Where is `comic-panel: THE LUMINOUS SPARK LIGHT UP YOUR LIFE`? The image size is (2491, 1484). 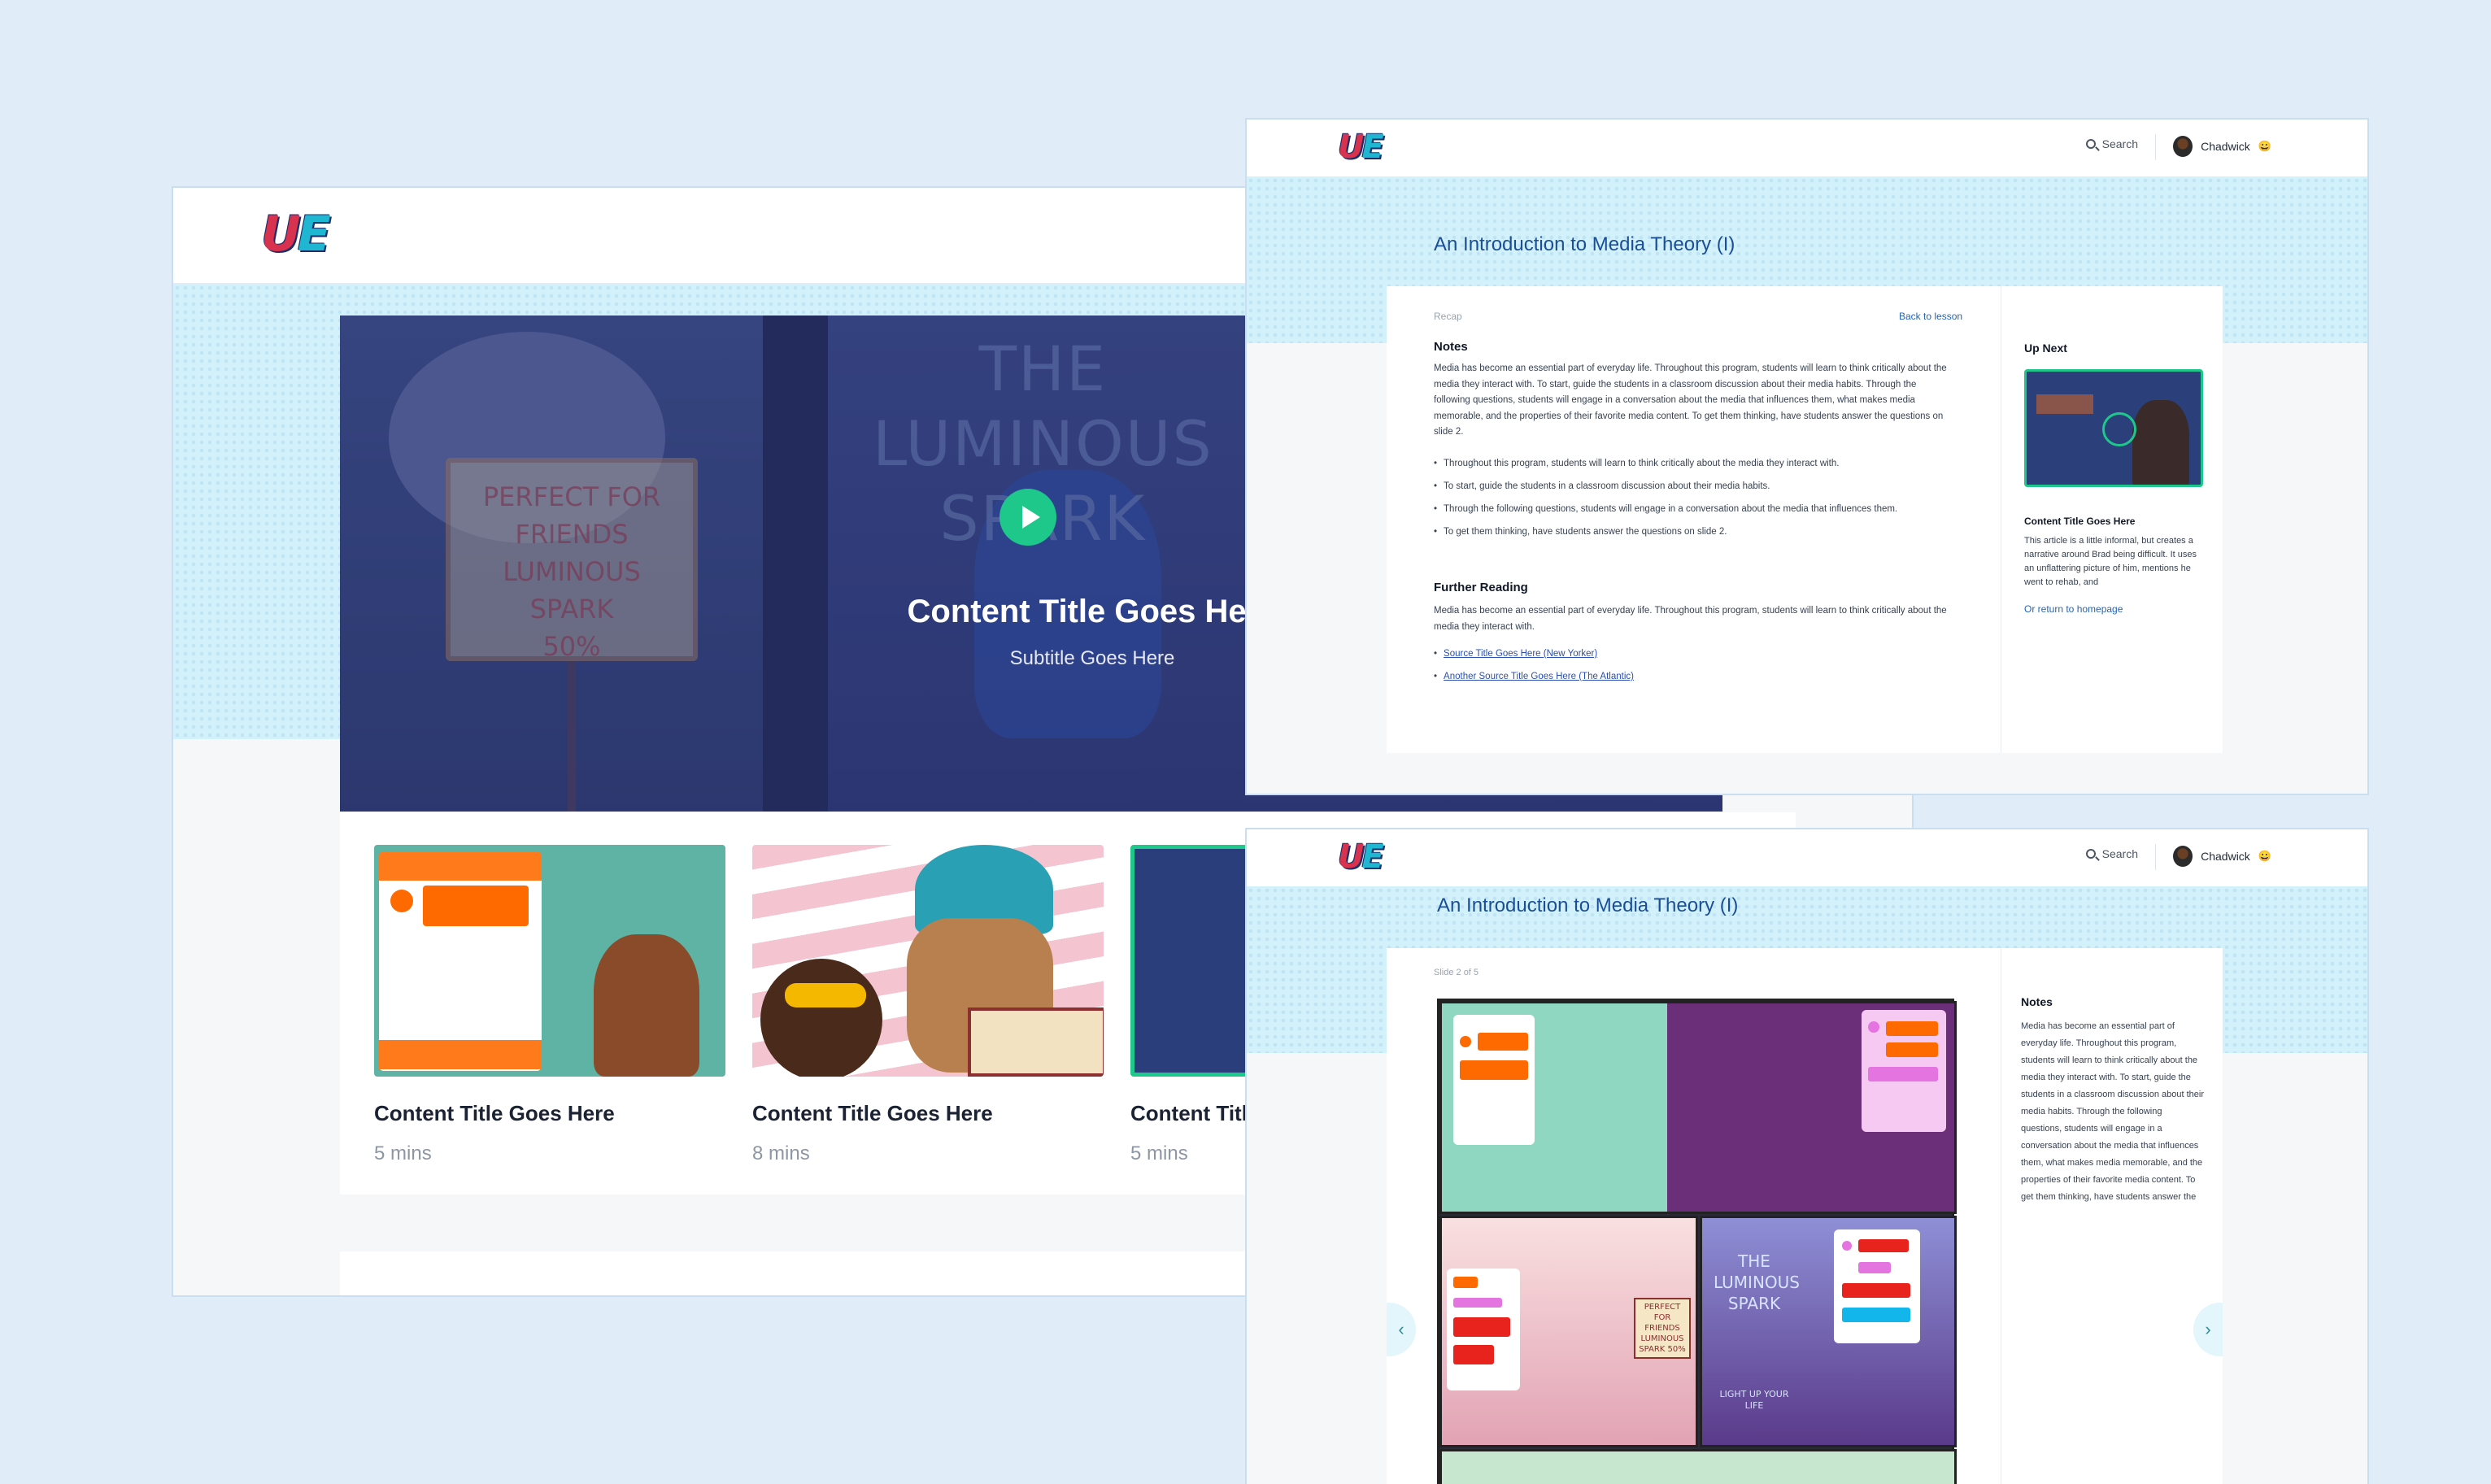
comic-panel: THE LUMINOUS SPARK LIGHT UP YOUR LIFE is located at coordinates (1829, 1331).